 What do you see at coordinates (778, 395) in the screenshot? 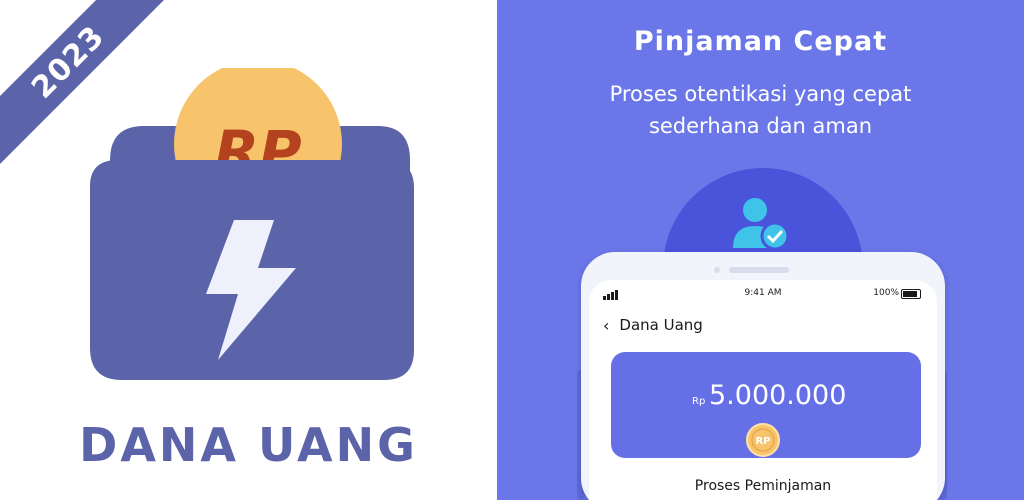
I see `loan-amount: 5.000.000` at bounding box center [778, 395].